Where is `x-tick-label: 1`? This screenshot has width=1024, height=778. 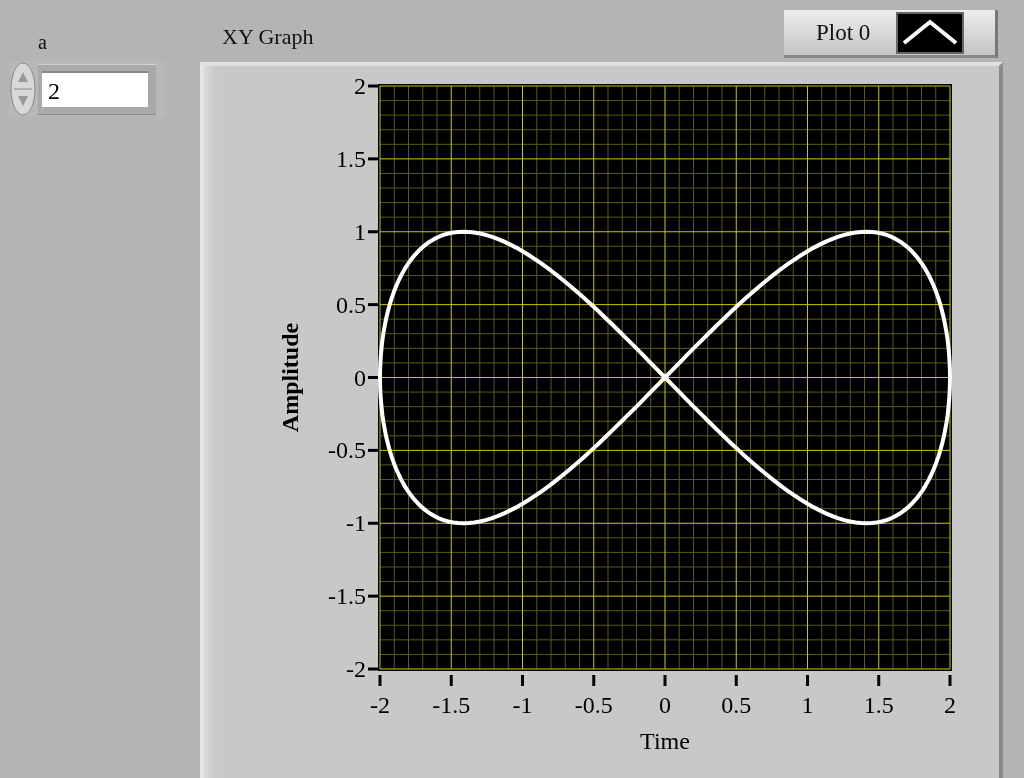 x-tick-label: 1 is located at coordinates (807, 705).